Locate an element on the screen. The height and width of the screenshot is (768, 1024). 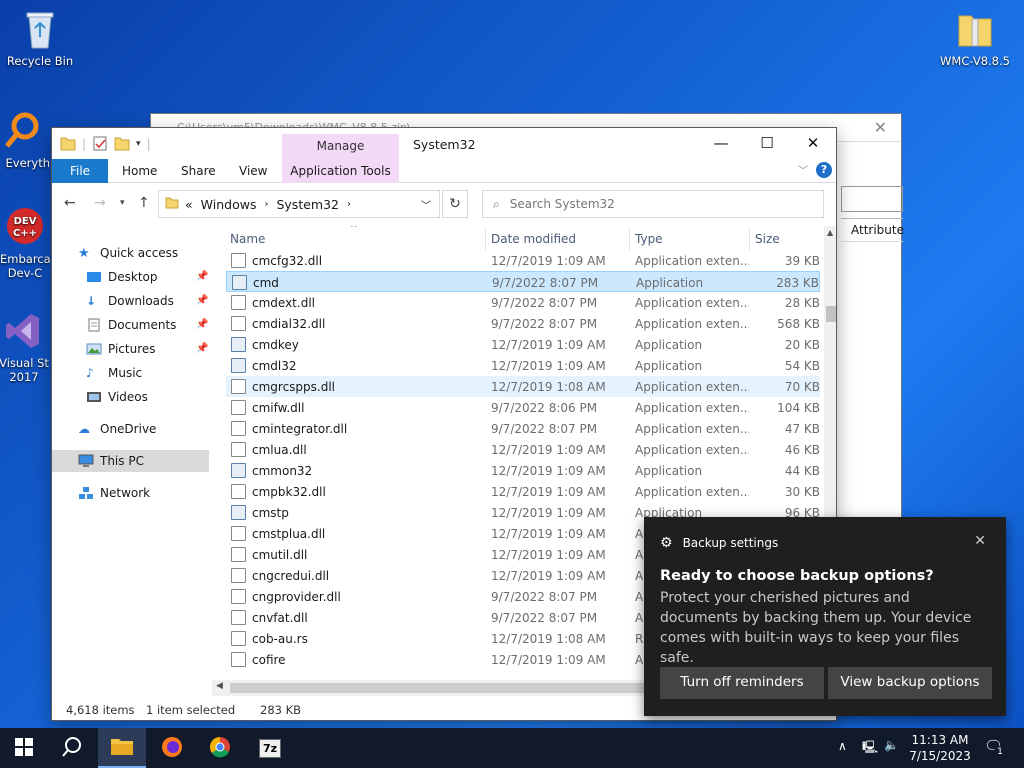
visual-studio-icon is located at coordinates (23, 331).